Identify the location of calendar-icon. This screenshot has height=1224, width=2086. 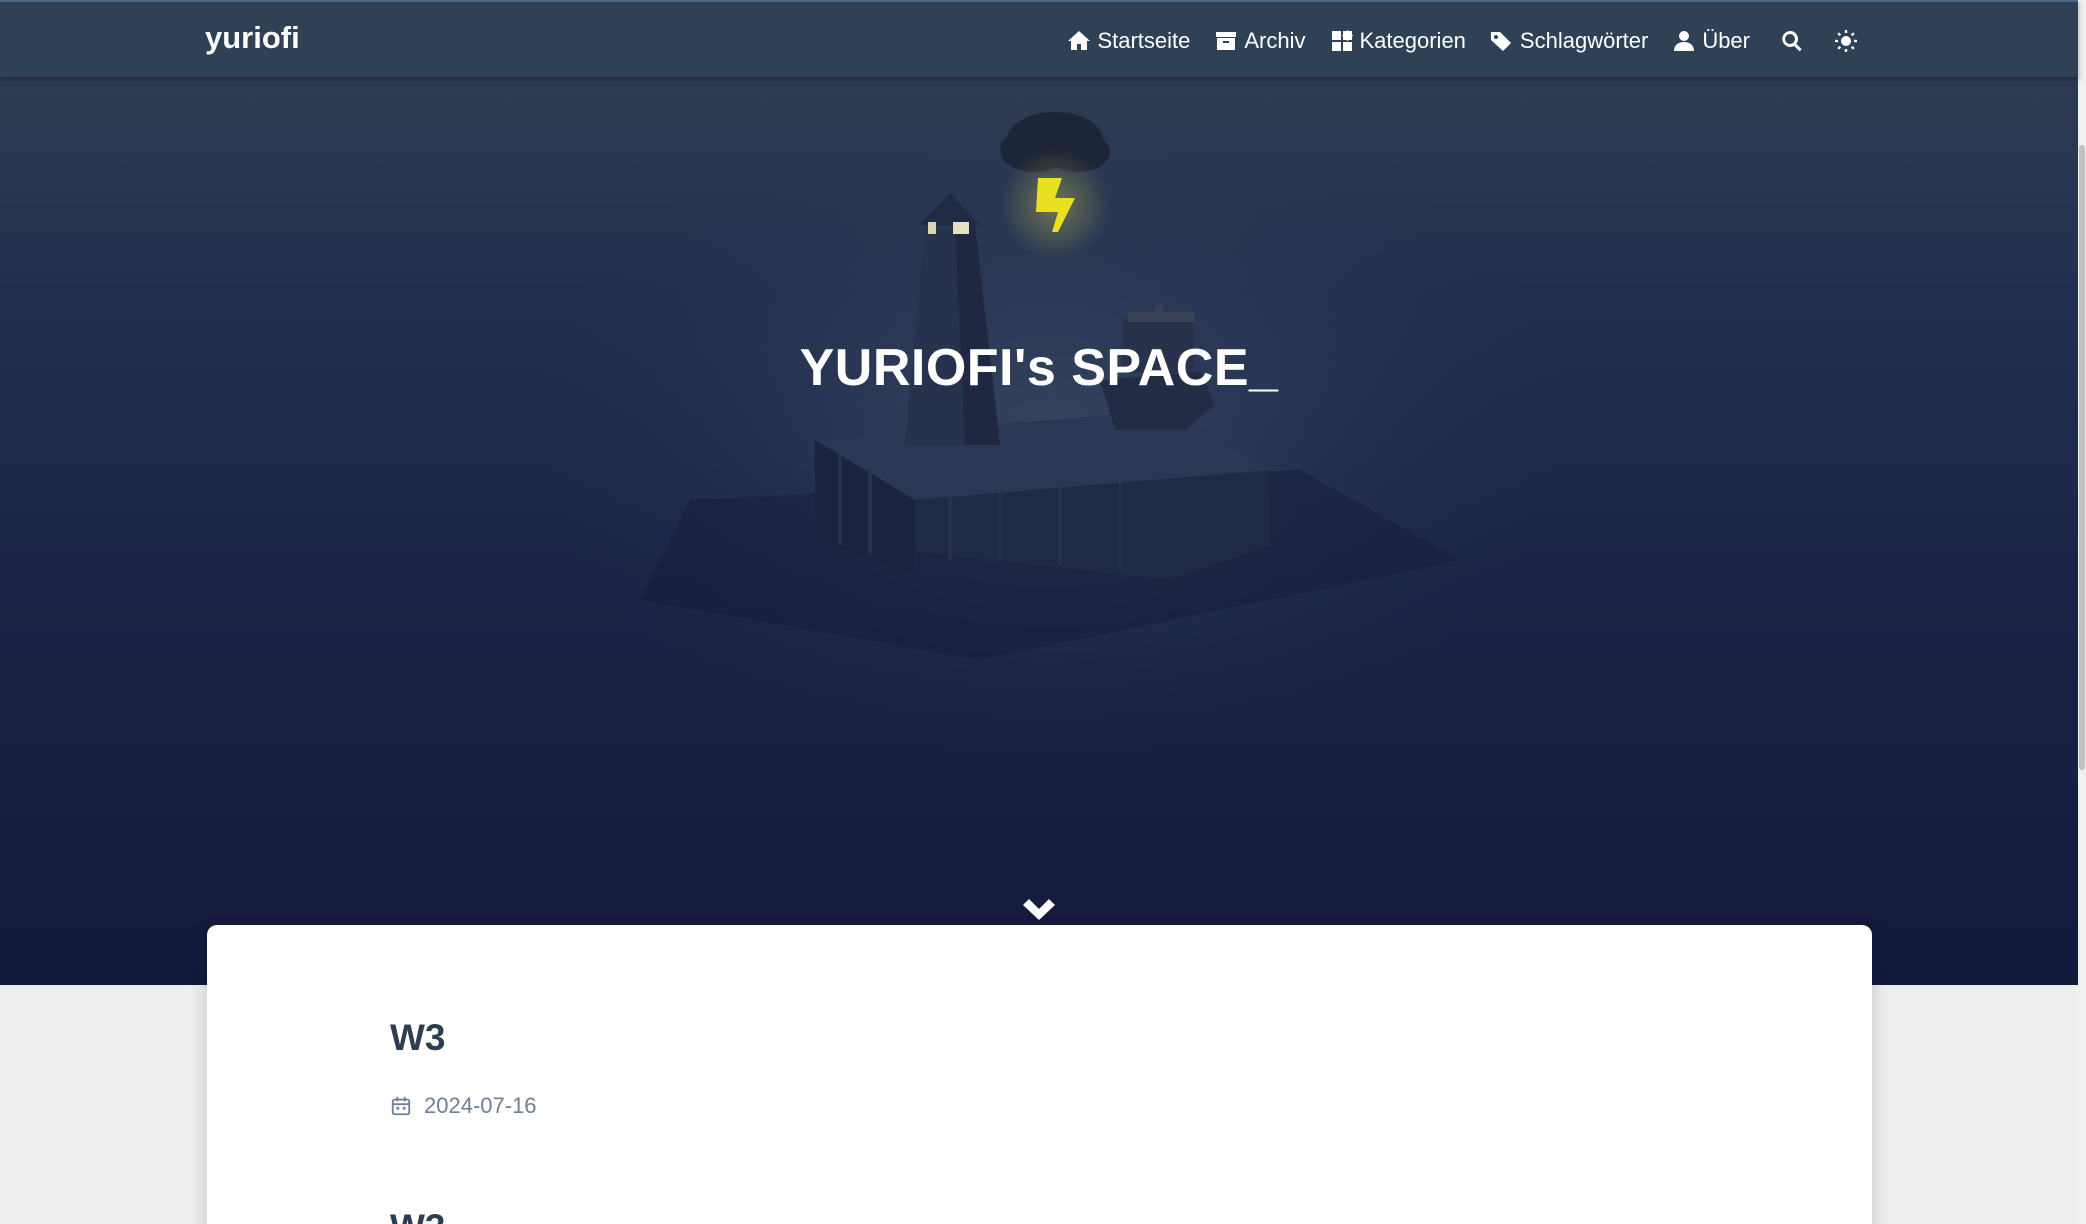
(401, 1106).